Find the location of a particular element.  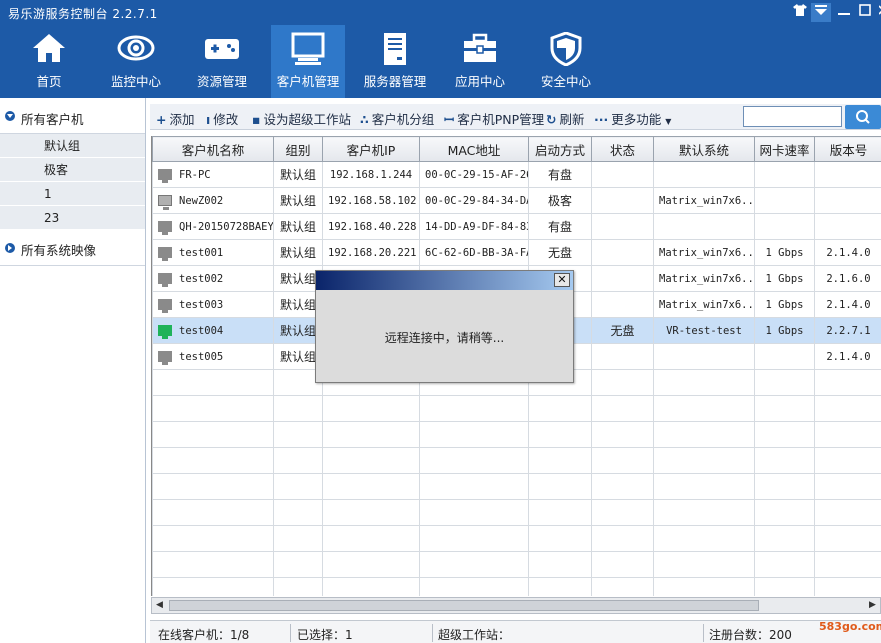

column-header: 版本号 is located at coordinates (847, 149).